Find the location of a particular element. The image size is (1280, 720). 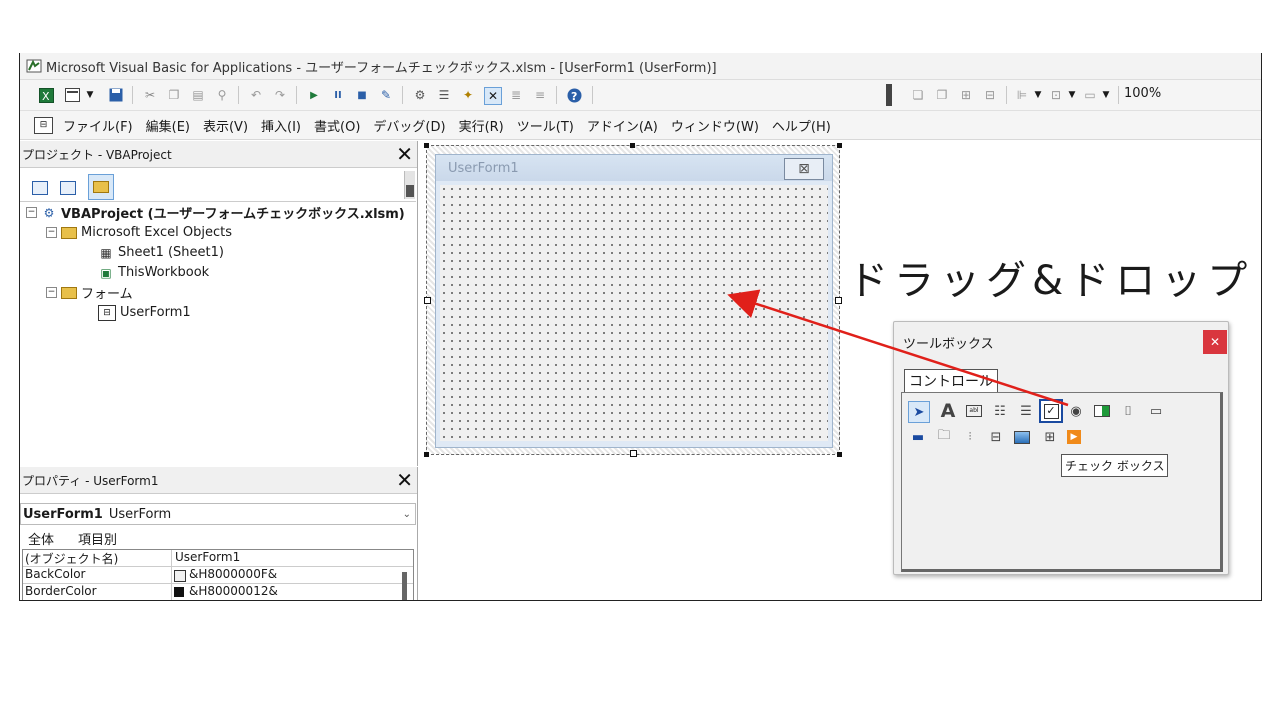

commandbutton-icon: ▭ is located at coordinates (1156, 411).